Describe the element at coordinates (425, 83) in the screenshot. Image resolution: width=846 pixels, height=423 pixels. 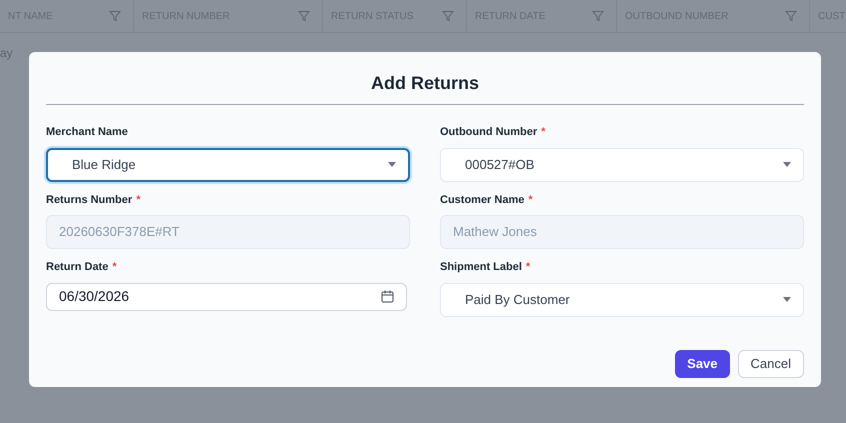
I see `dialog-title: Add Returns` at that location.